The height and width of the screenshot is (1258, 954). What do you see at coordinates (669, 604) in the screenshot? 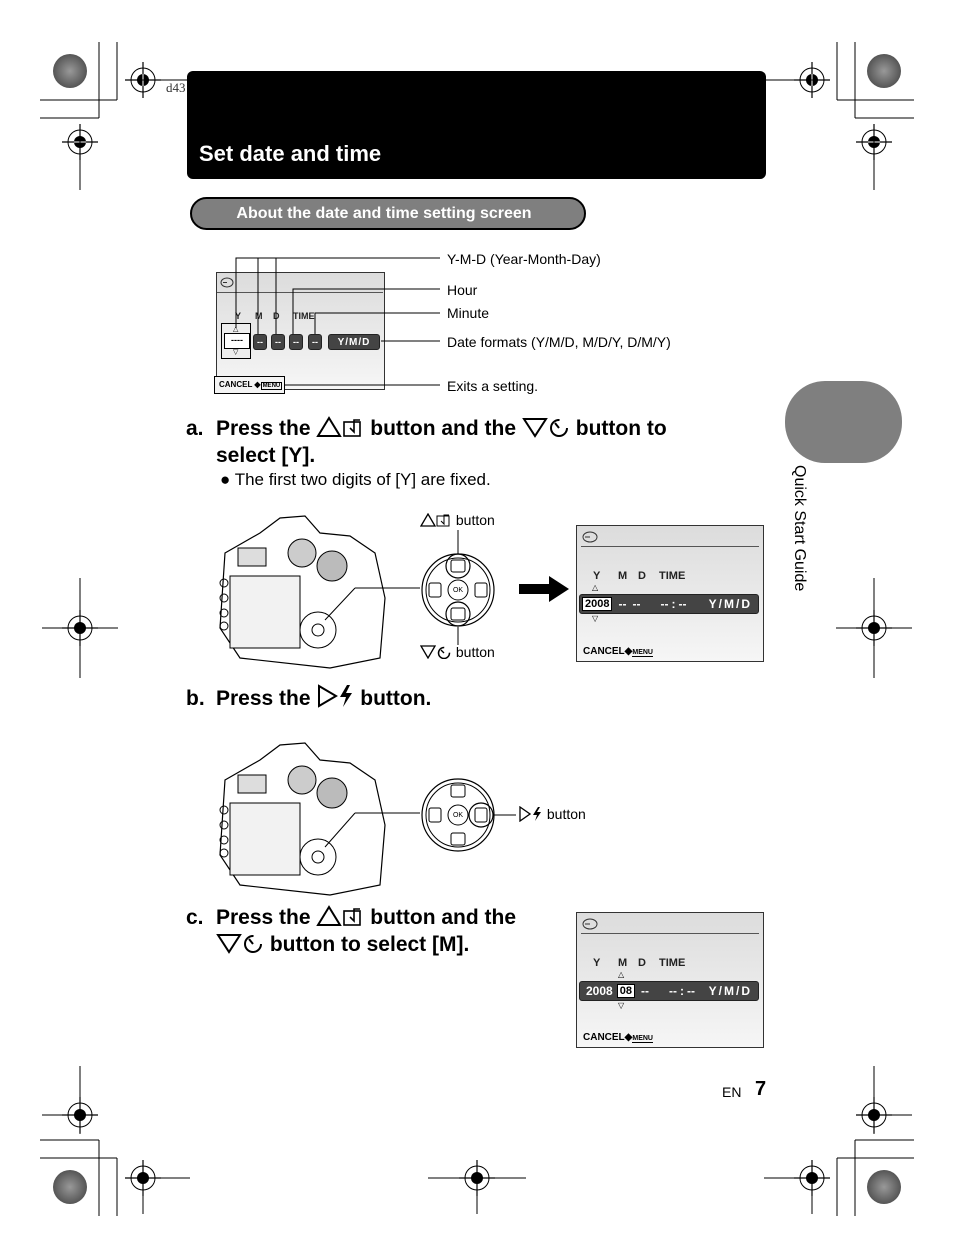
I see `date-row: 2008 -- -- --: -- Y/M/D` at bounding box center [669, 604].